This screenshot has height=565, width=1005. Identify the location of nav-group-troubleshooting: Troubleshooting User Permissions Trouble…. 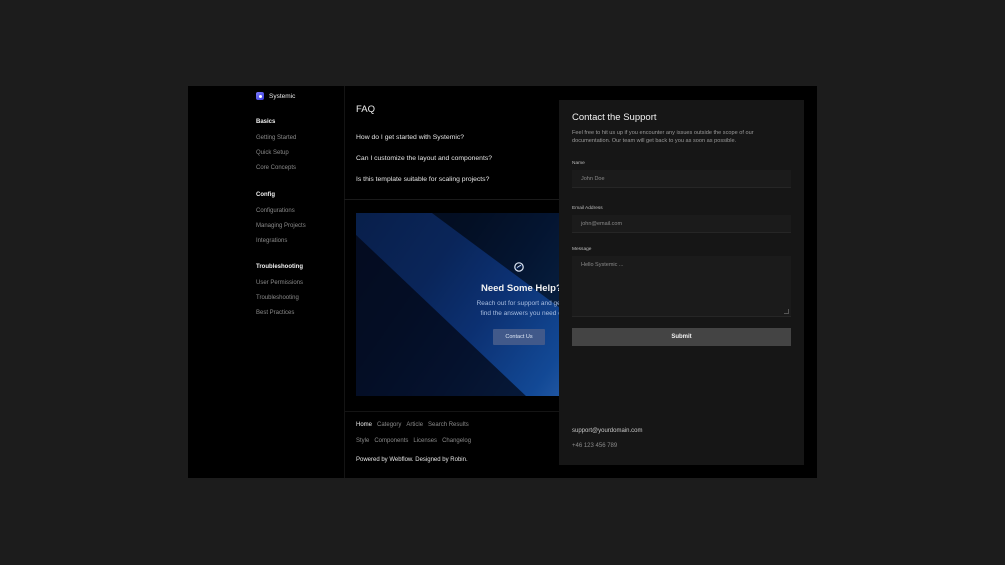
(279, 294).